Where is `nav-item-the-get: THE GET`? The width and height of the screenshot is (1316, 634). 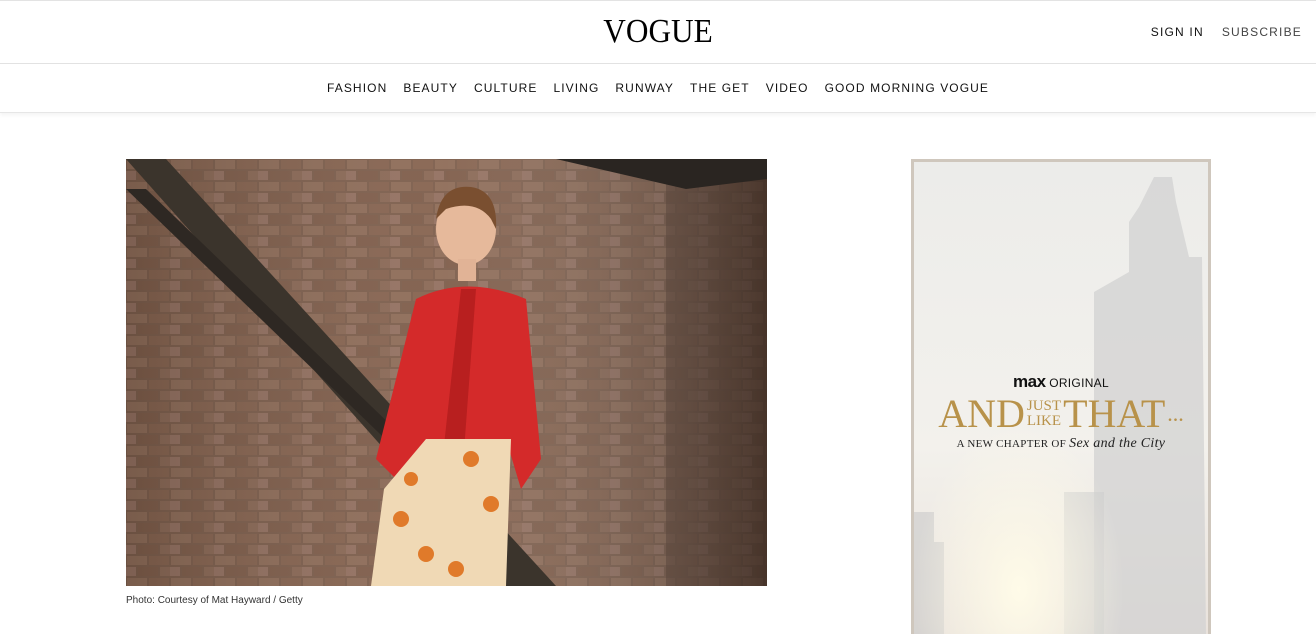 nav-item-the-get: THE GET is located at coordinates (720, 88).